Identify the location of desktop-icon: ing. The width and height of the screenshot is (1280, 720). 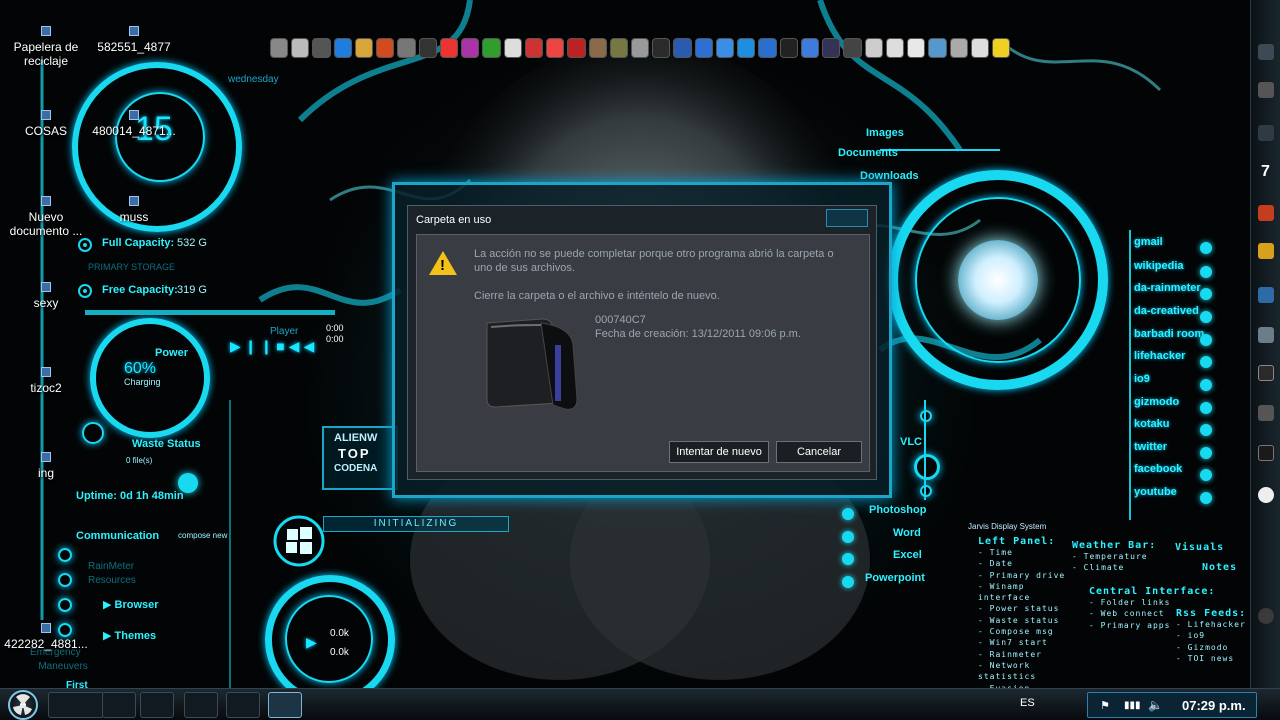
(46, 466).